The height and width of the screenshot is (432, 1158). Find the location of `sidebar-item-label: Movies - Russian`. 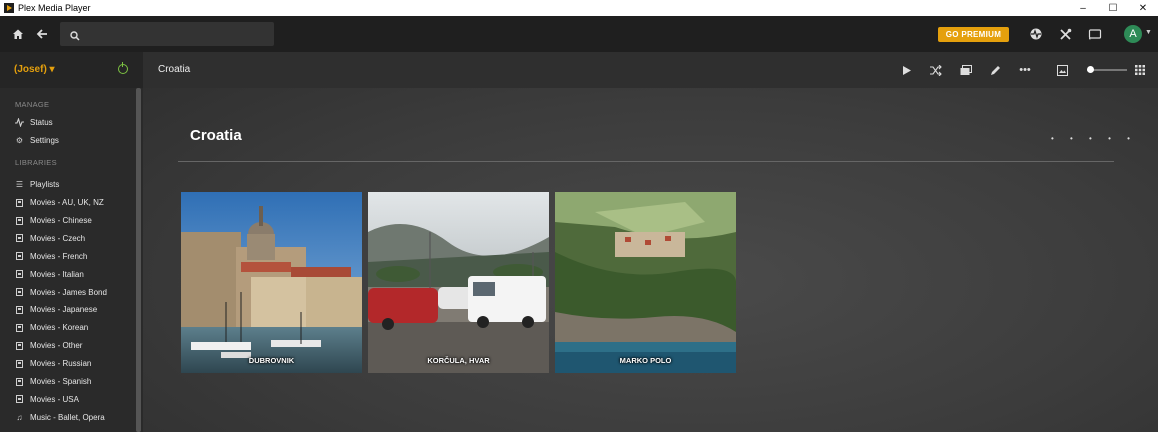

sidebar-item-label: Movies - Russian is located at coordinates (61, 364).